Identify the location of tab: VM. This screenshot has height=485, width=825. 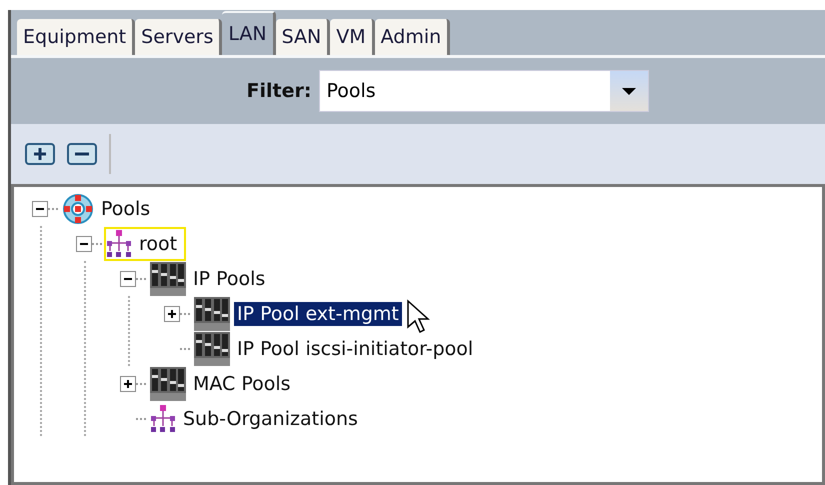
(352, 37).